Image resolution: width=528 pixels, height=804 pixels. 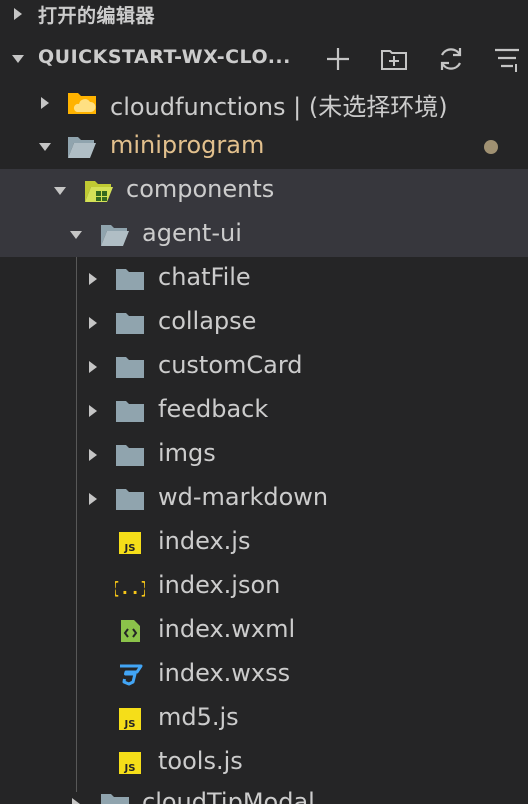 What do you see at coordinates (264, 455) in the screenshot?
I see `tree-item: imgs` at bounding box center [264, 455].